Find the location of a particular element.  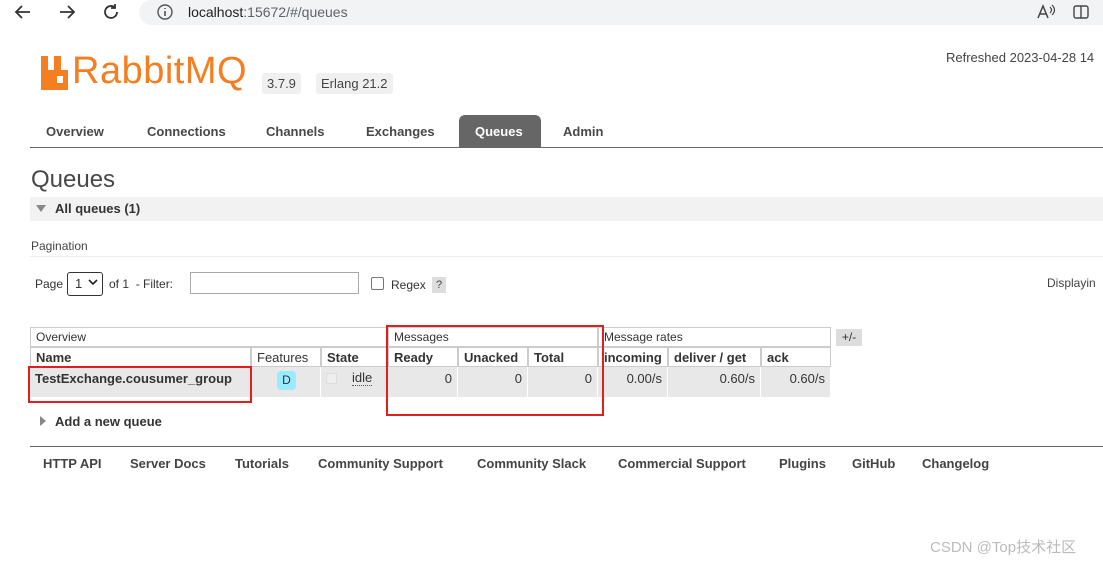

col-state: State is located at coordinates (354, 357).